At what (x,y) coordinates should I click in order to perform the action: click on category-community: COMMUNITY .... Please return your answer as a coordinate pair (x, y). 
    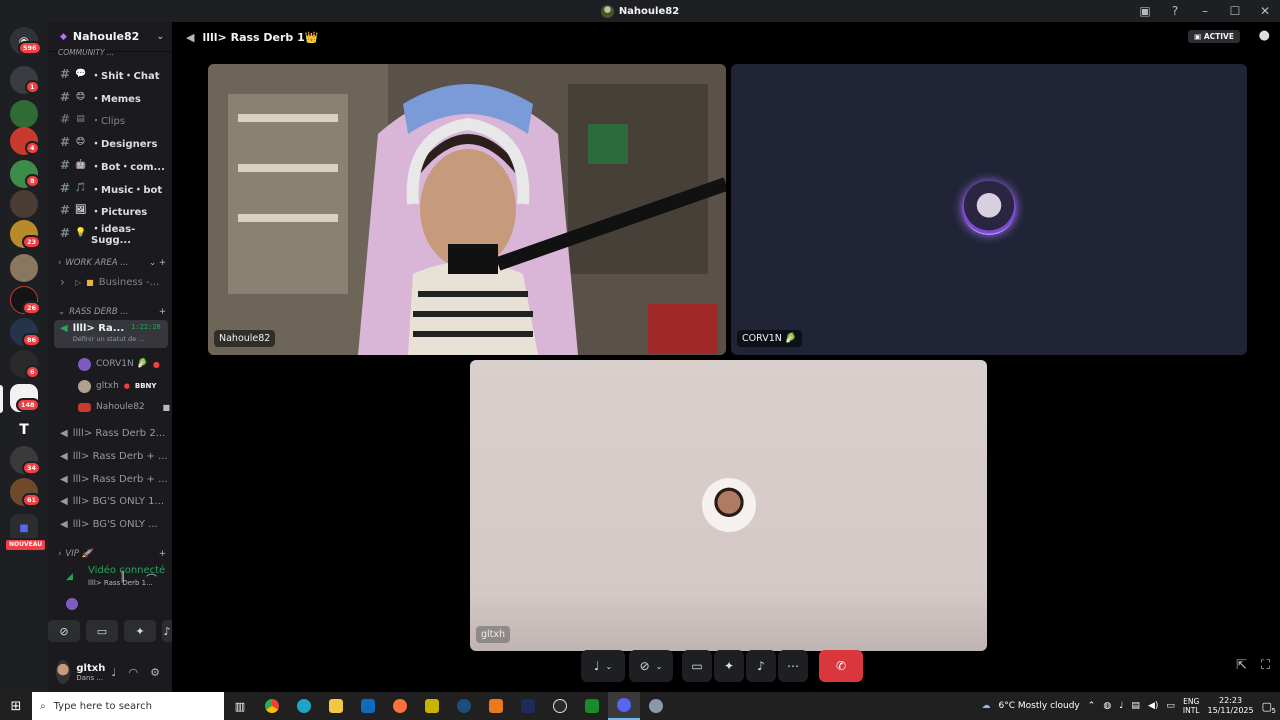
    Looking at the image, I should click on (112, 52).